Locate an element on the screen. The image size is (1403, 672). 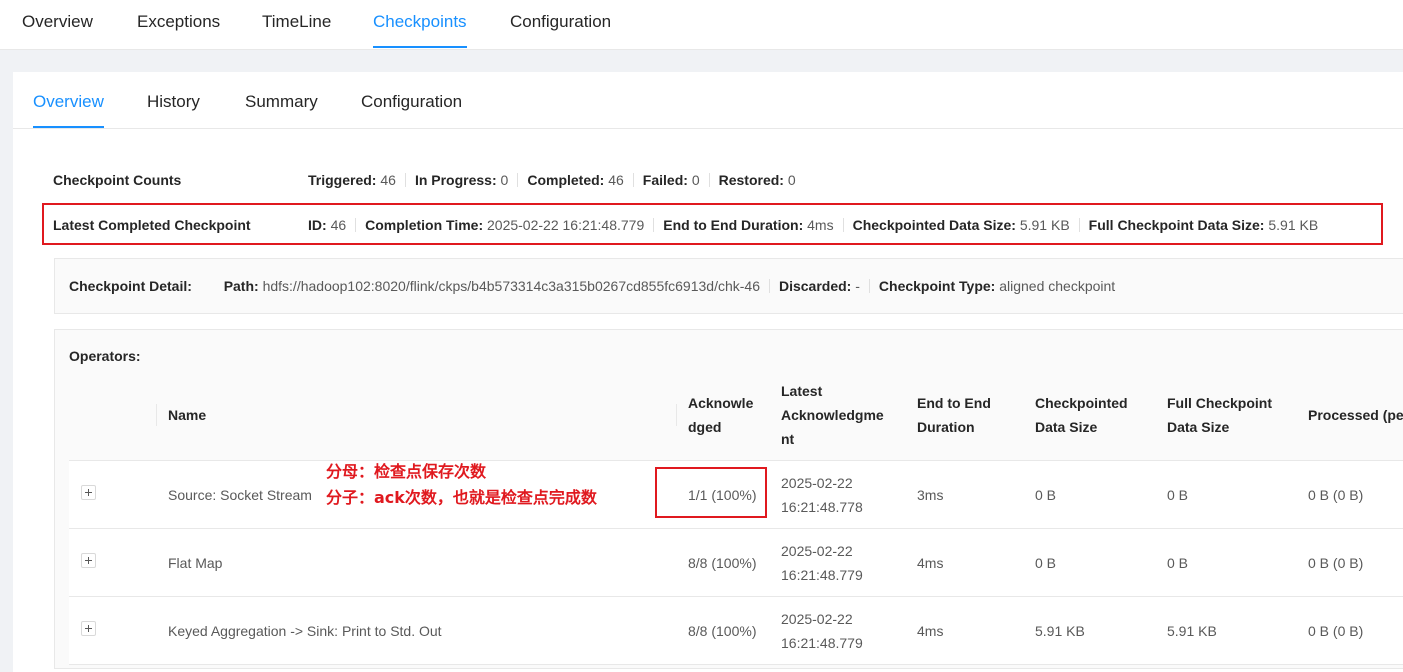
completed-count: Completed: 46 is located at coordinates (575, 180).